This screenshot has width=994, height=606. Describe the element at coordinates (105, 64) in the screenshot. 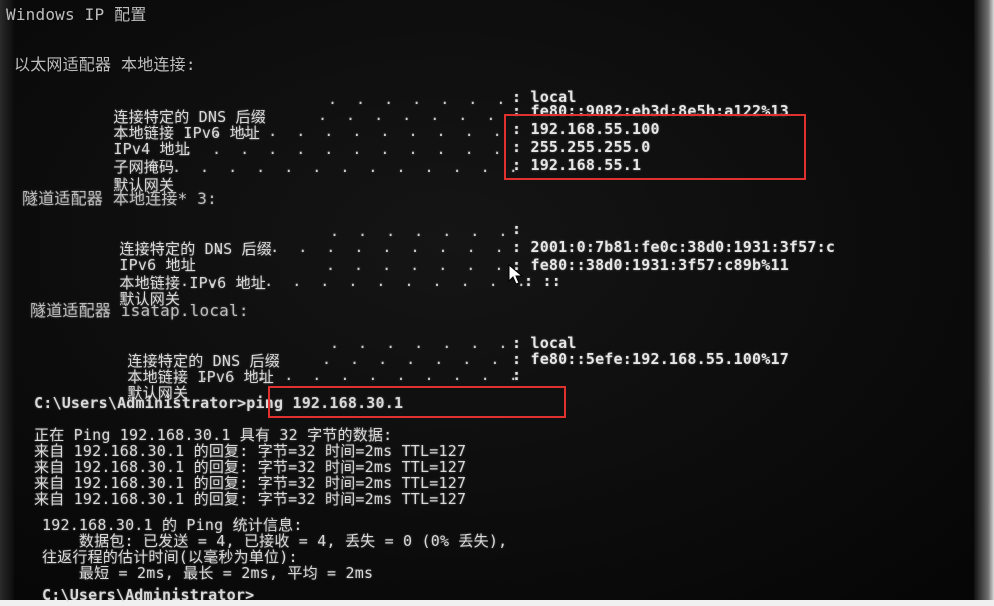

I see `adapter-header-ethernet: 以太网适配器 本地连接:` at that location.